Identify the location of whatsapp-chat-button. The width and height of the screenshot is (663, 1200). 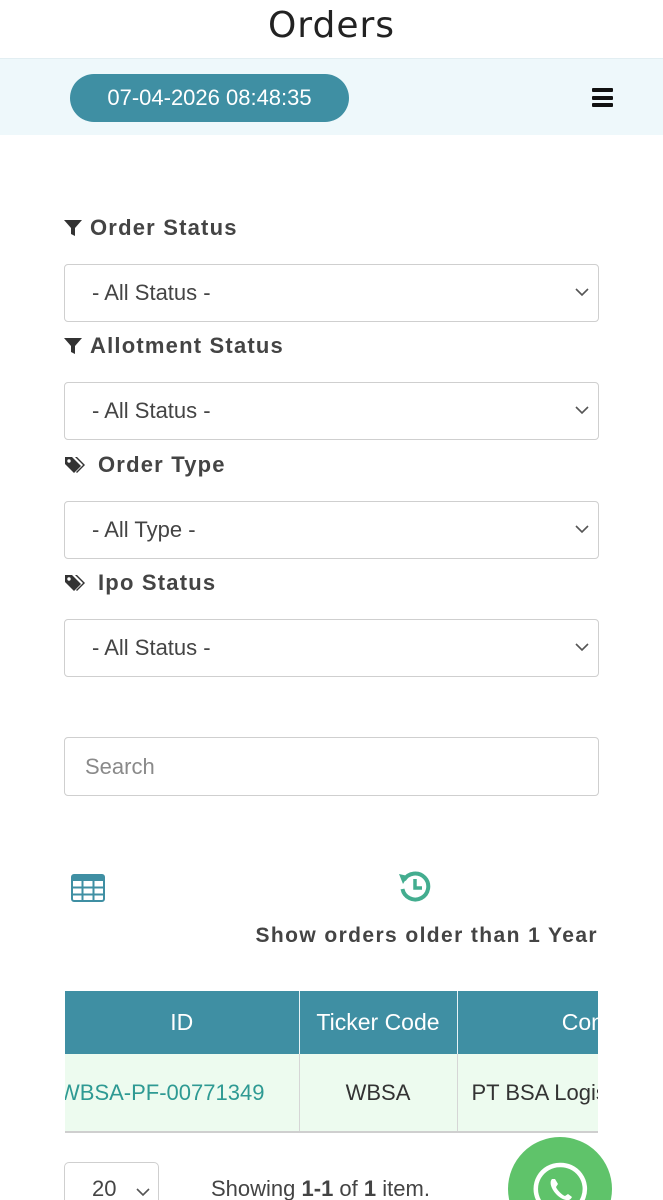
(560, 1168).